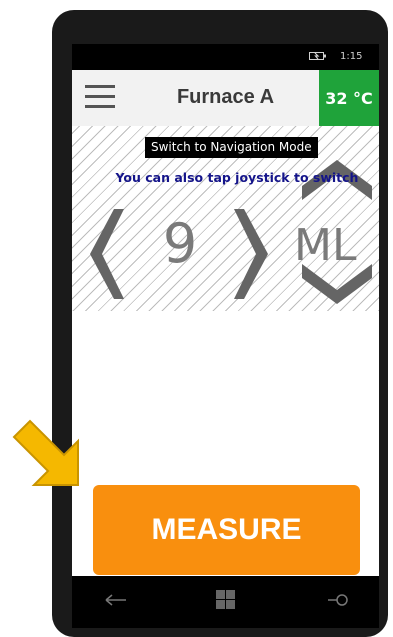 Image resolution: width=393 pixels, height=637 pixels. Describe the element at coordinates (338, 600) in the screenshot. I see `search-icon` at that location.